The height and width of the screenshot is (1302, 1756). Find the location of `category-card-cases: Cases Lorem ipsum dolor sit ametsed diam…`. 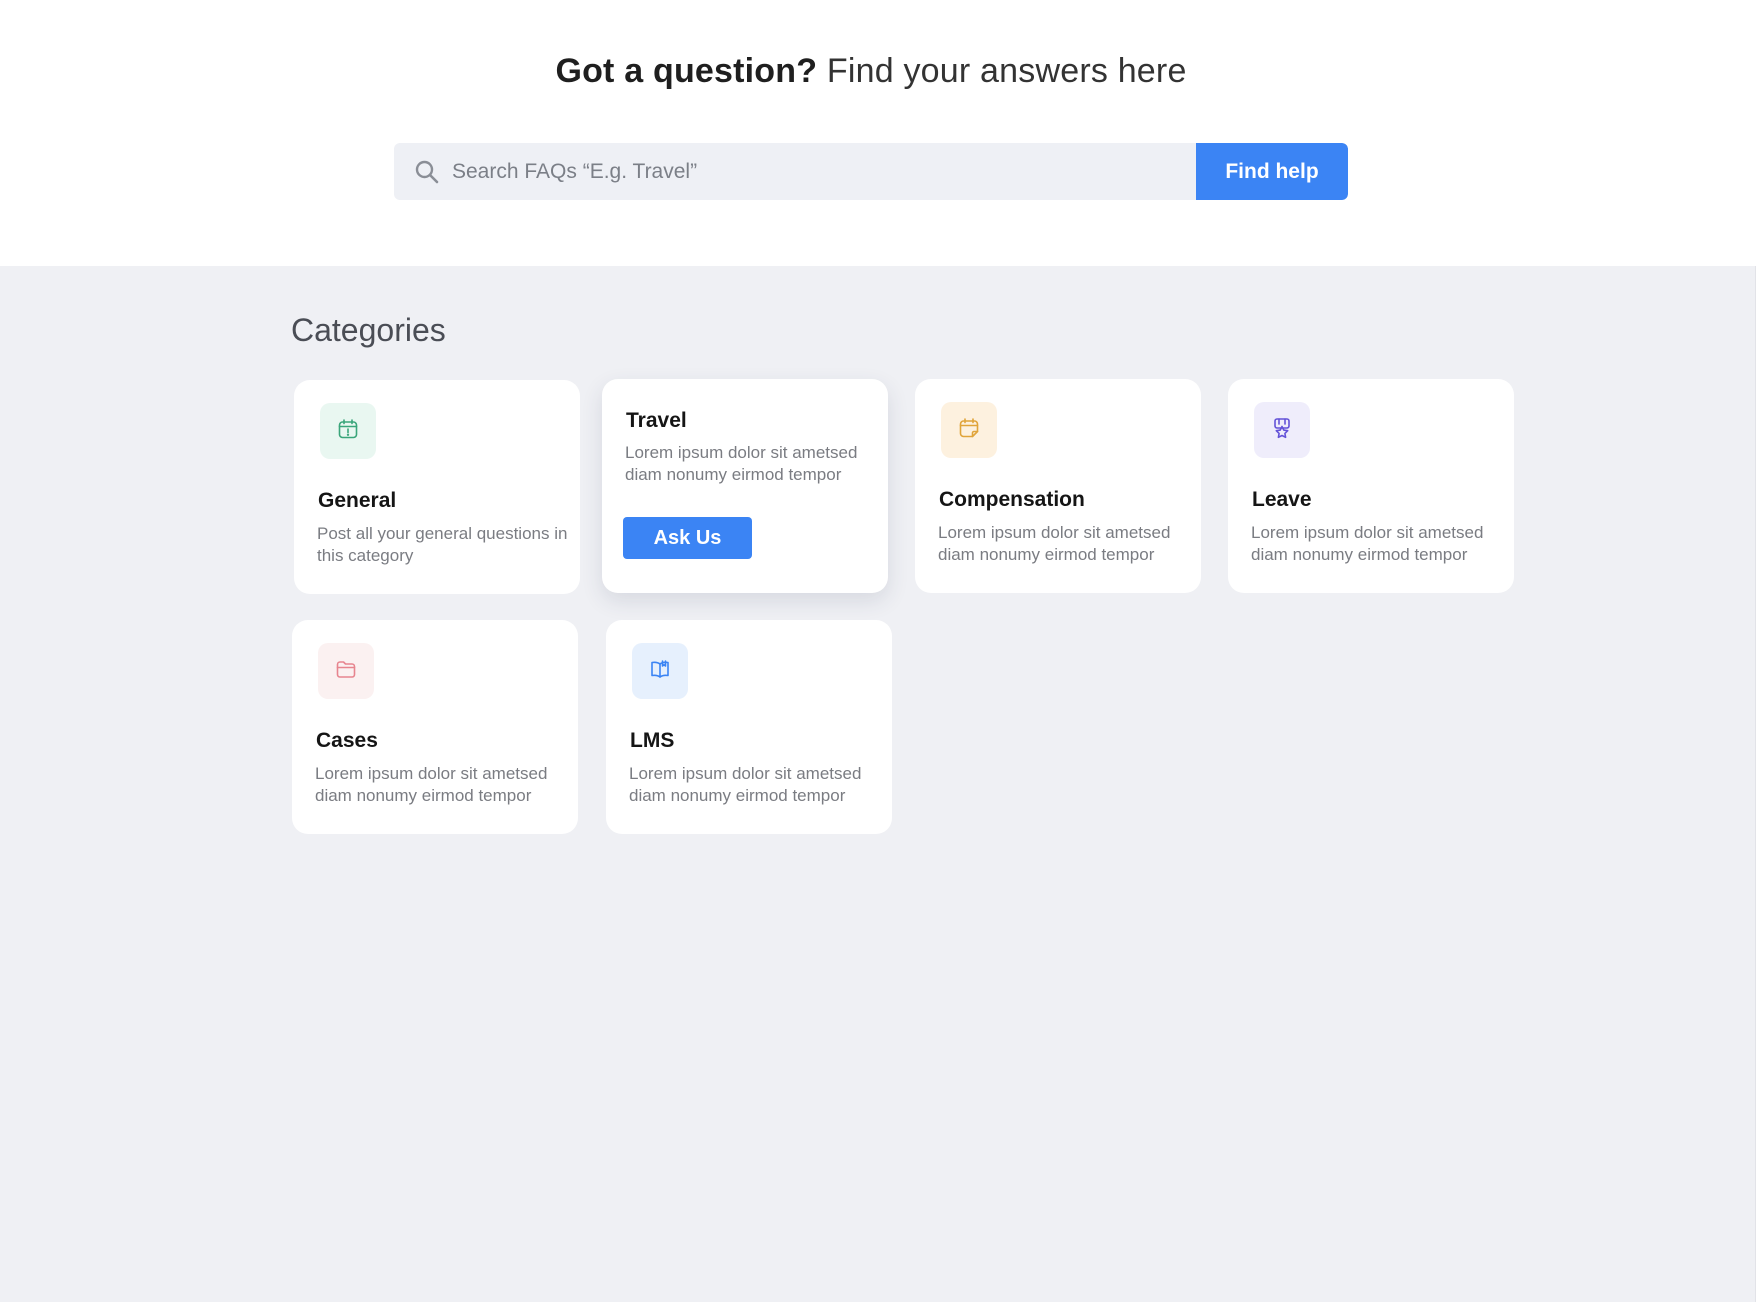

category-card-cases: Cases Lorem ipsum dolor sit ametsed diam… is located at coordinates (435, 727).